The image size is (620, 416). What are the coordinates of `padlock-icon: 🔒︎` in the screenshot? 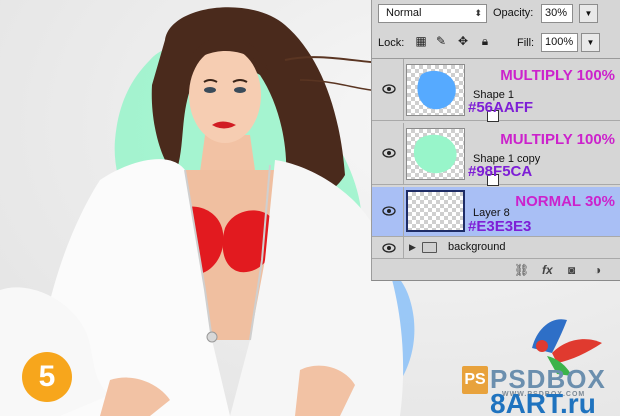 It's located at (485, 41).